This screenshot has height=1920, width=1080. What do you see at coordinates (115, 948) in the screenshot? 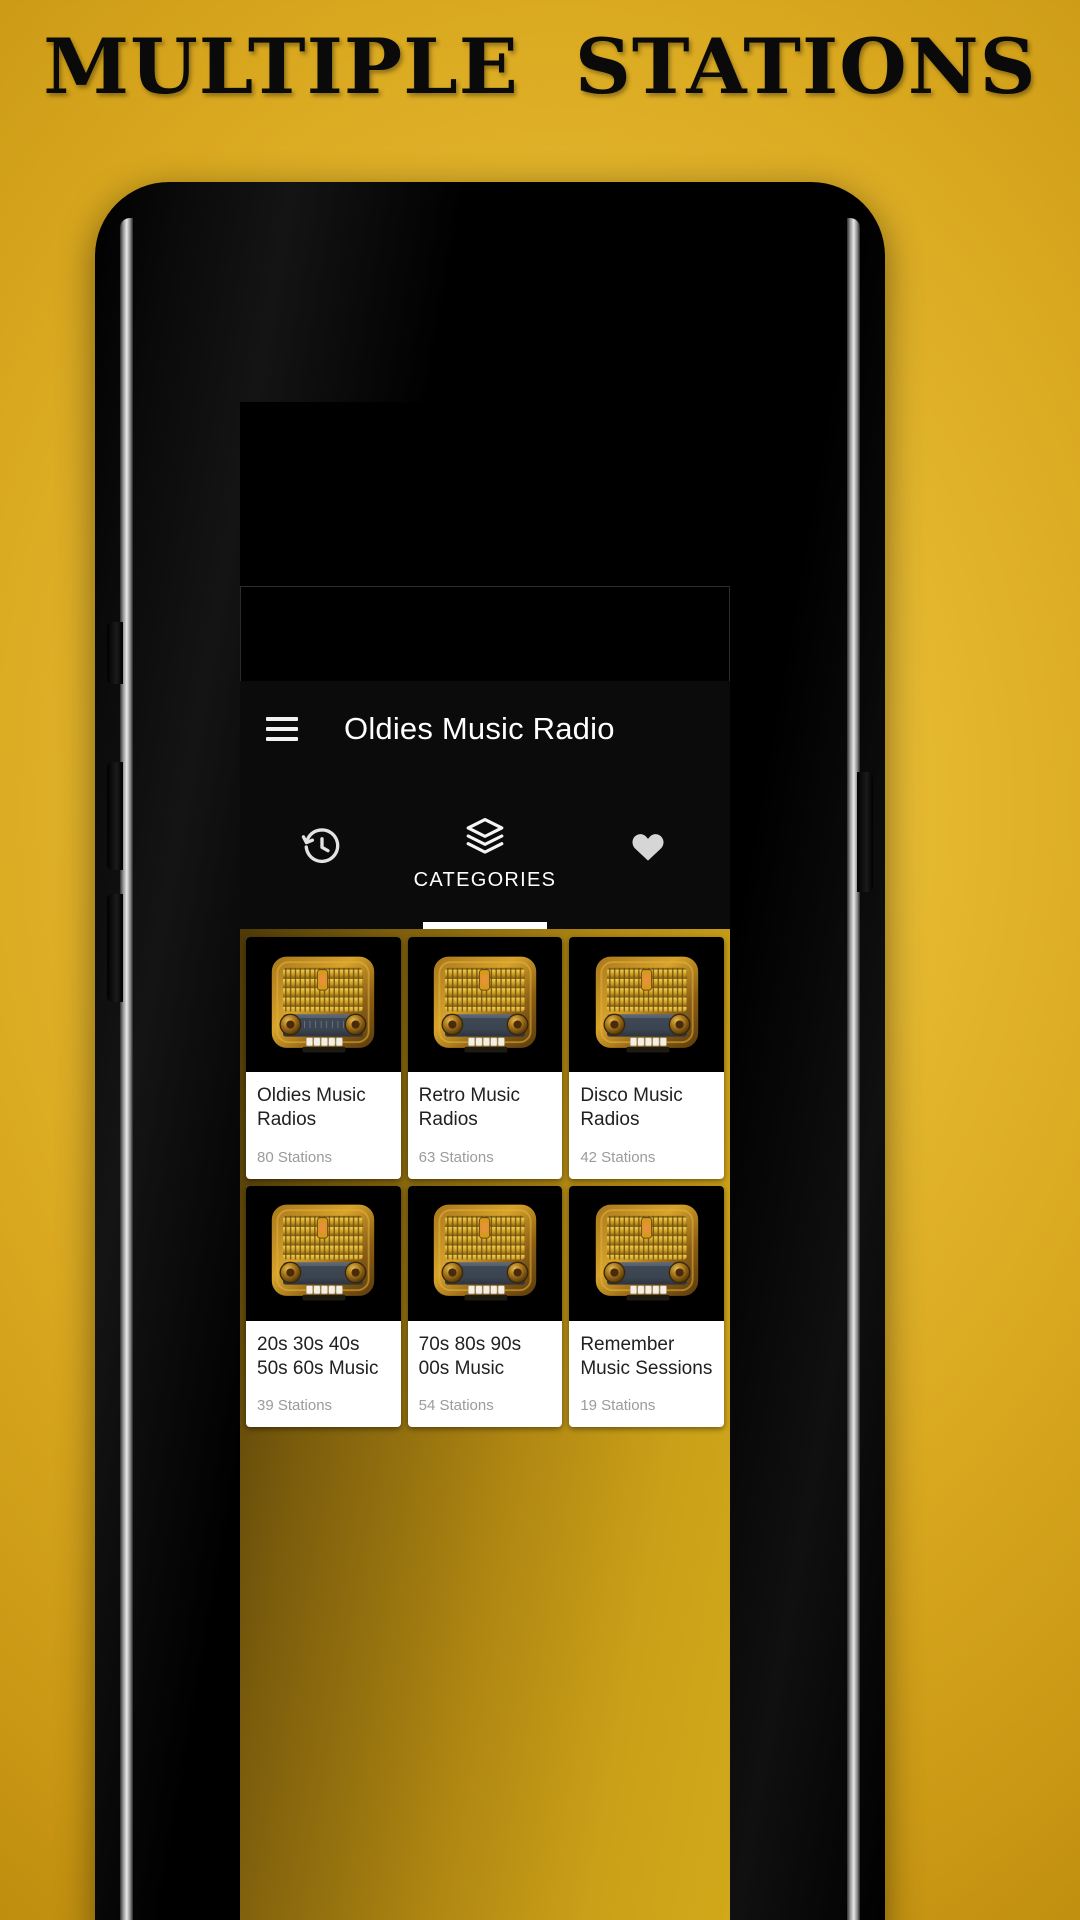
I see `volume-down-button` at bounding box center [115, 948].